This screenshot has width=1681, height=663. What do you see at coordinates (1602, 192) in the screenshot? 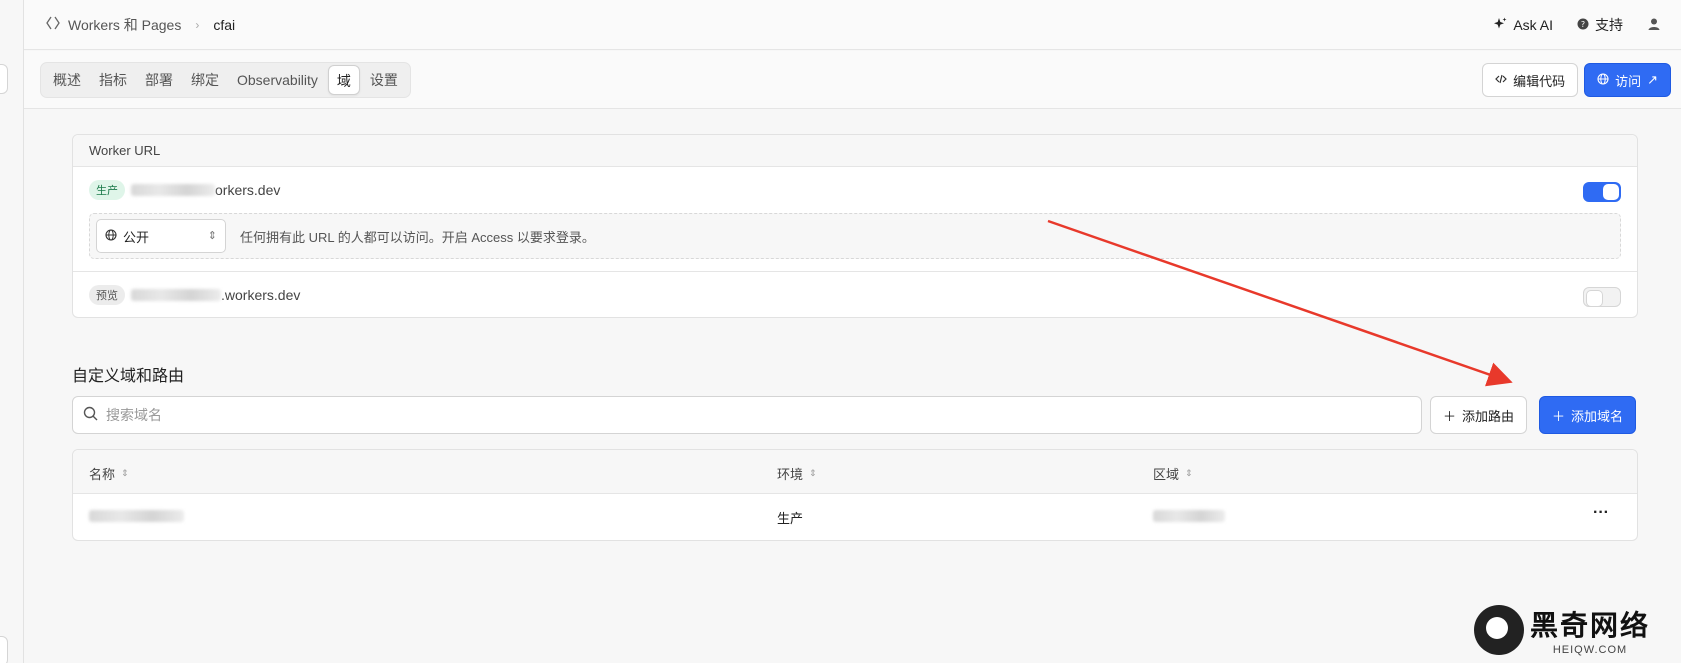
I see `production-toggle` at bounding box center [1602, 192].